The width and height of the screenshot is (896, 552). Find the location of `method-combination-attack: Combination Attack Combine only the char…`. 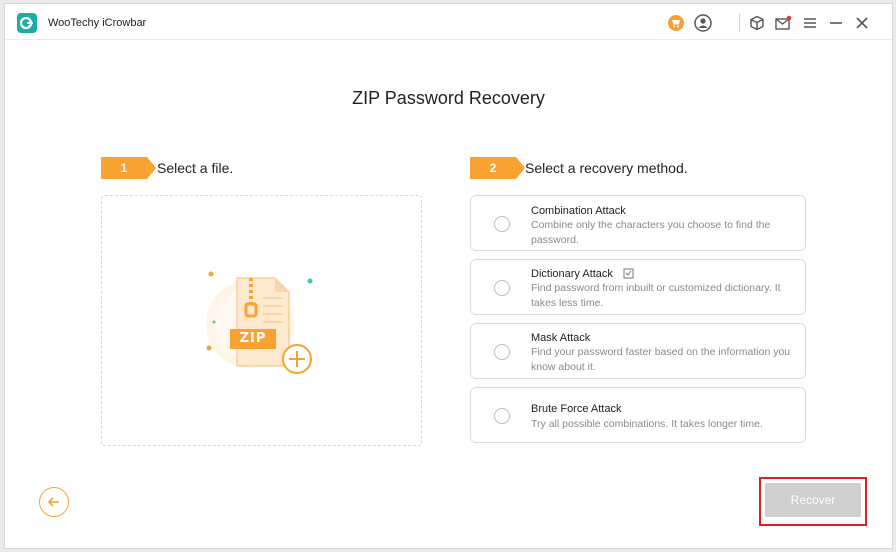

method-combination-attack: Combination Attack Combine only the char… is located at coordinates (638, 223).